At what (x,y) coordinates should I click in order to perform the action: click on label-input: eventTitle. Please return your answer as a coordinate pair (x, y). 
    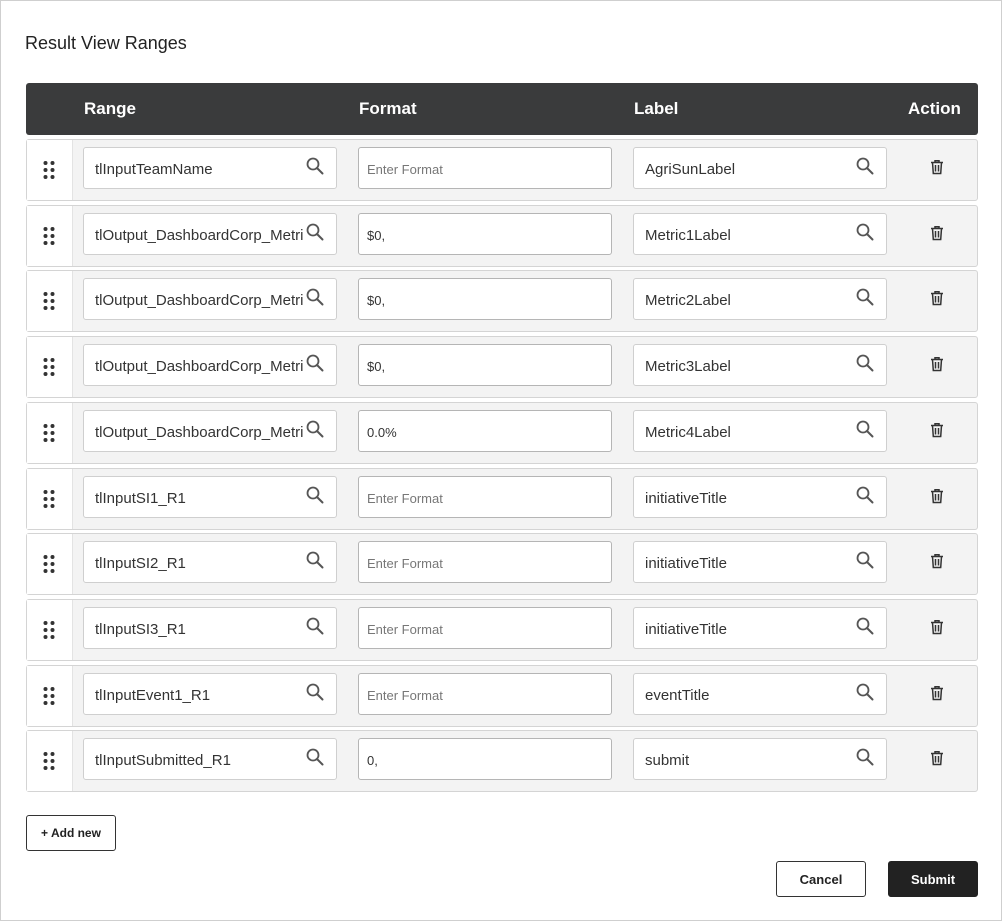
    Looking at the image, I should click on (760, 693).